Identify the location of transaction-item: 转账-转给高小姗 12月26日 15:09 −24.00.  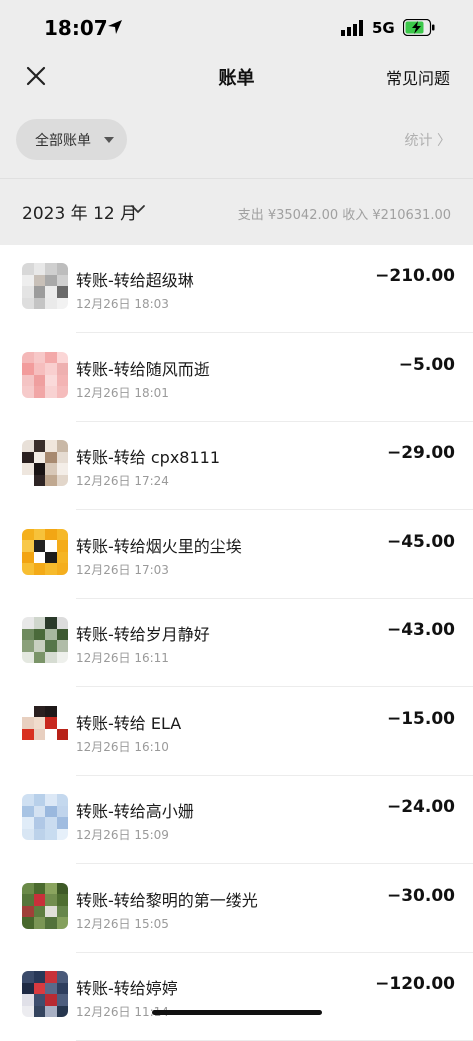
(236, 820).